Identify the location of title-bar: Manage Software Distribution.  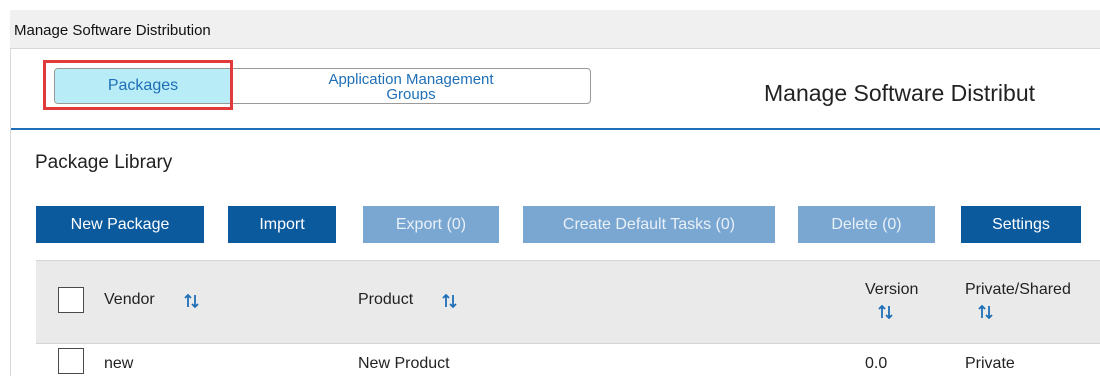
(555, 29).